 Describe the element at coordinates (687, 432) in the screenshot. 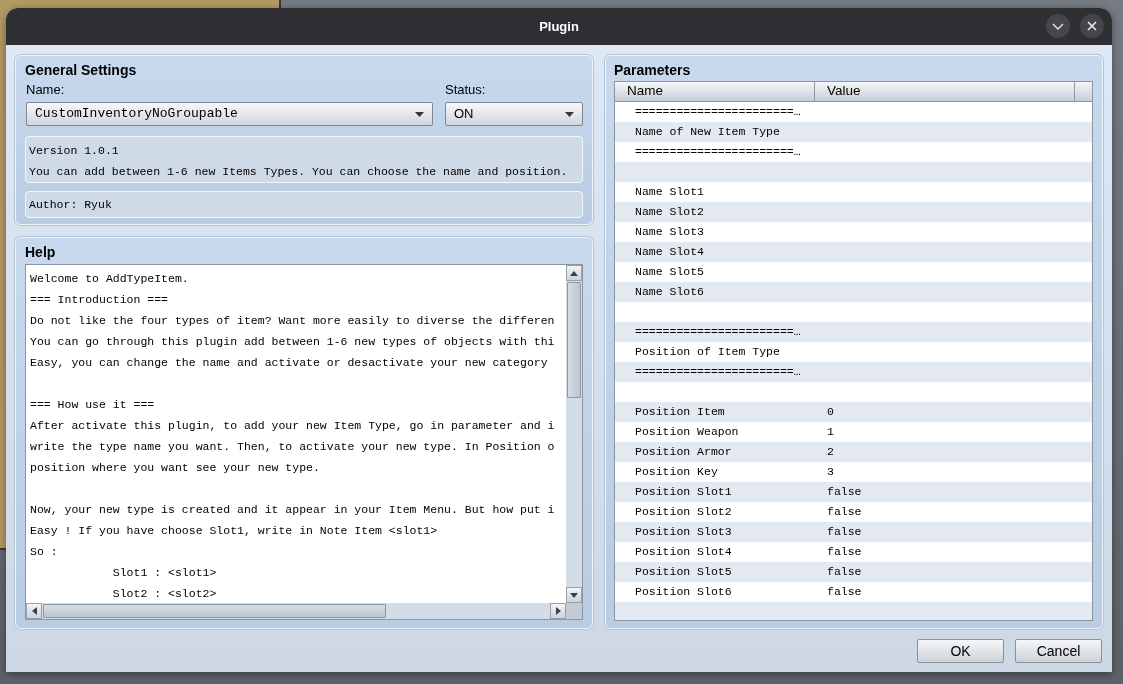

I see `table-cell-text: Position Weapon` at that location.